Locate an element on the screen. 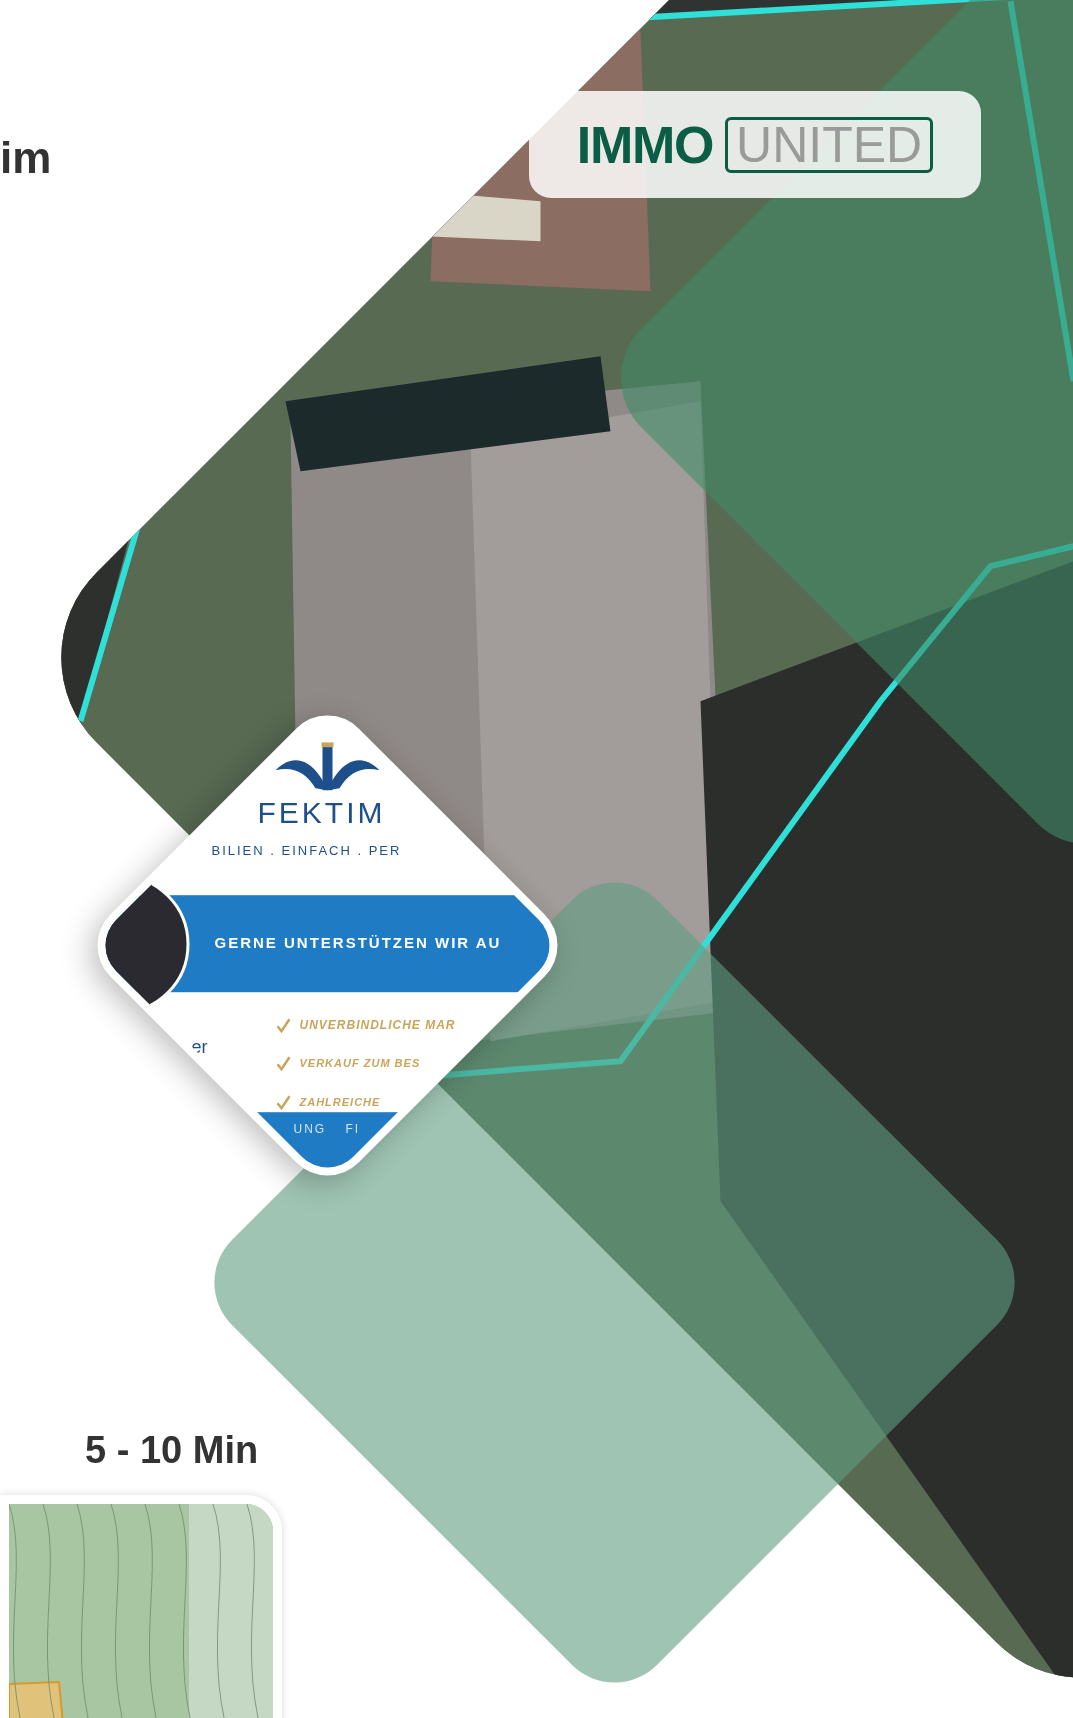 The image size is (1073, 1718). checklist-item: ZAHLREICHE is located at coordinates (340, 1102).